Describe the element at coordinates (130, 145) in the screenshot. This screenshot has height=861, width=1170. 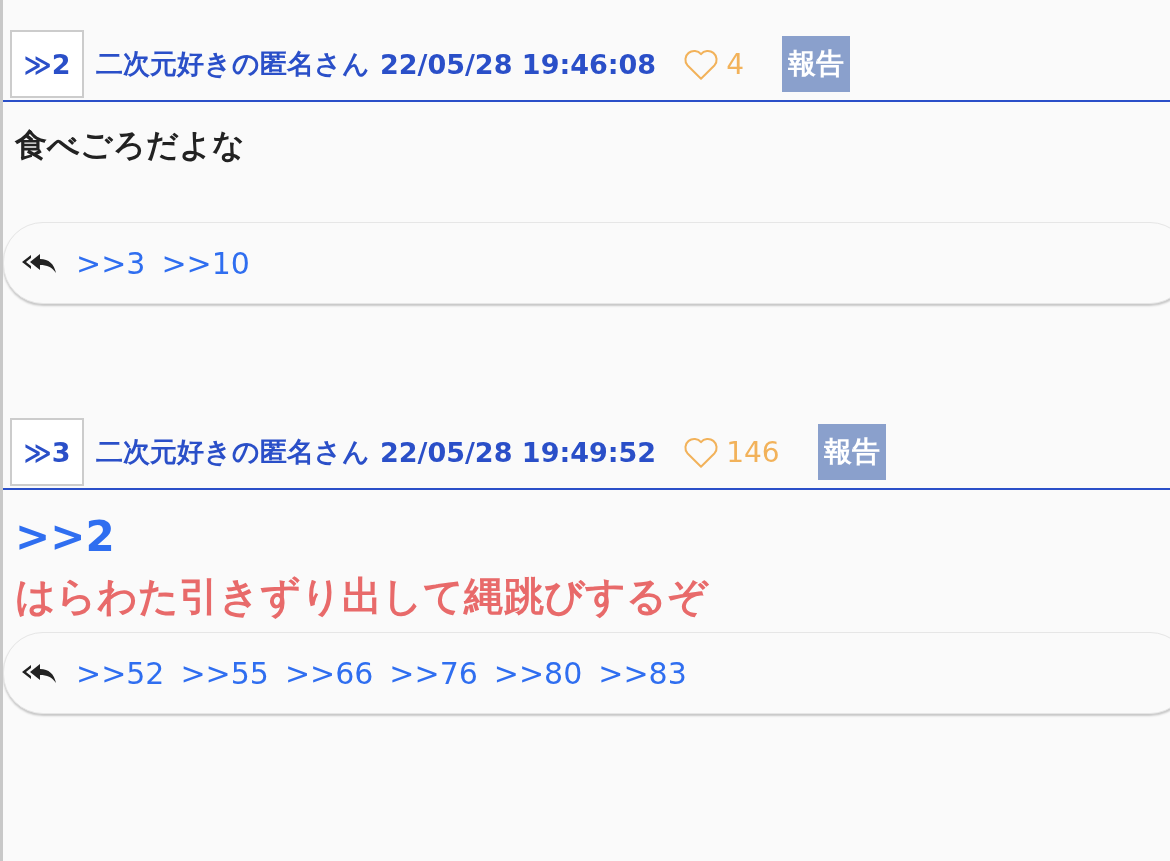
I see `post-text: 食べごろだよな` at that location.